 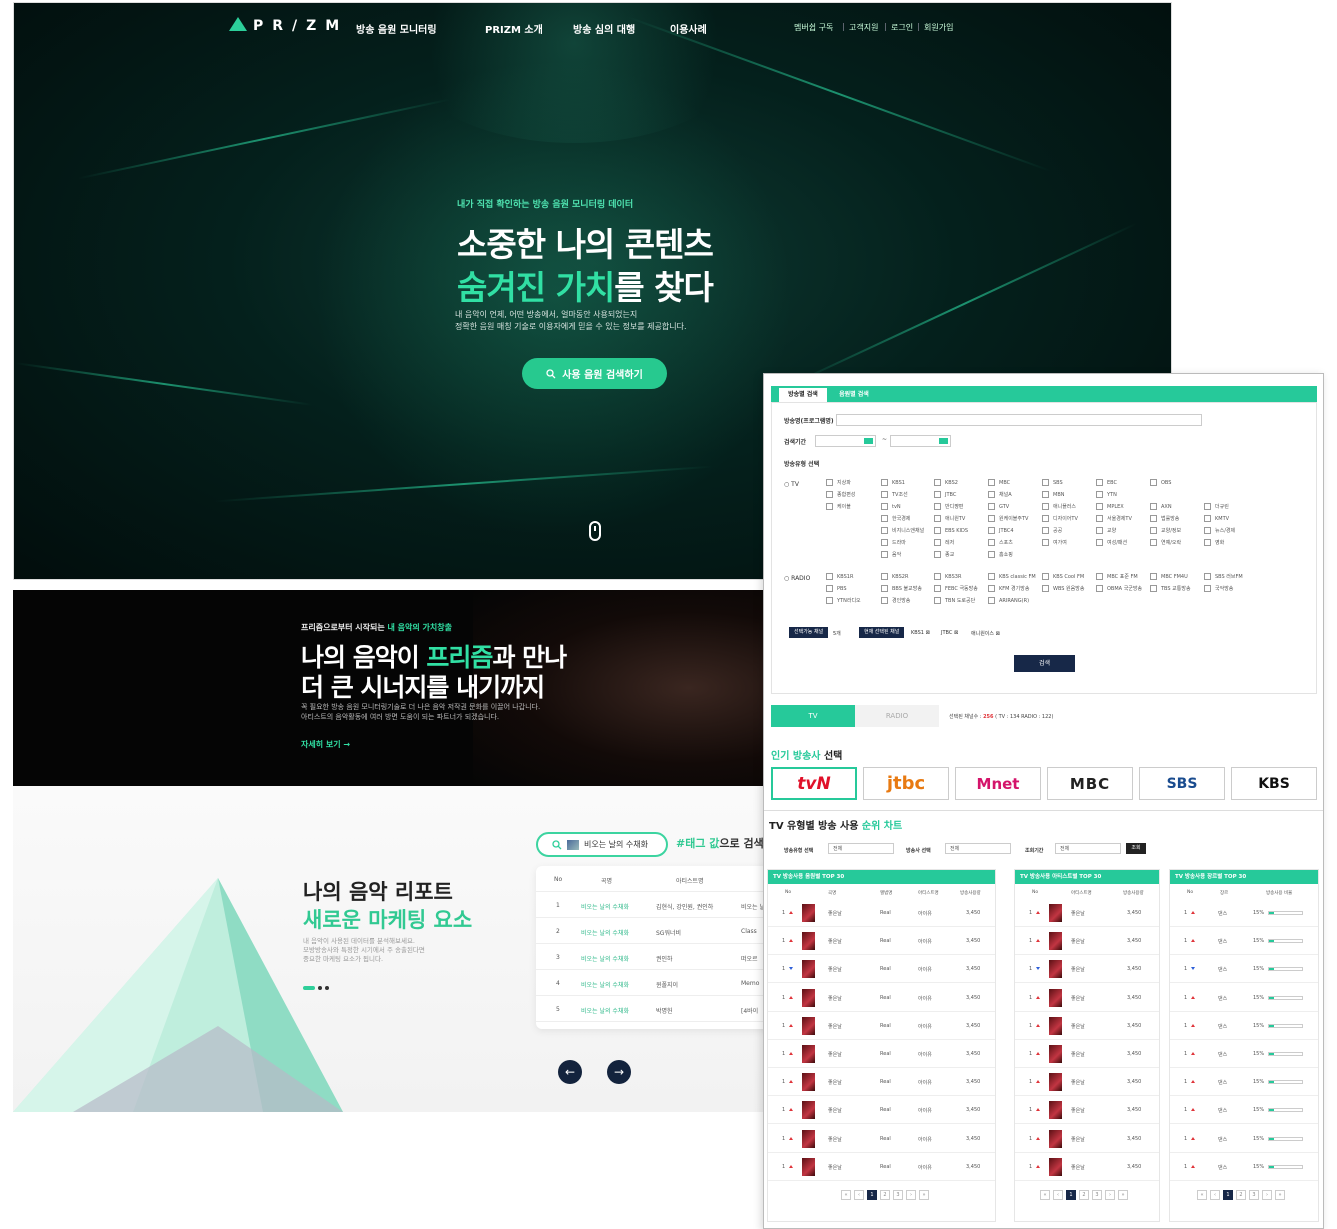 What do you see at coordinates (945, 494) in the screenshot?
I see `tv-channel-checkbox: JTBC` at bounding box center [945, 494].